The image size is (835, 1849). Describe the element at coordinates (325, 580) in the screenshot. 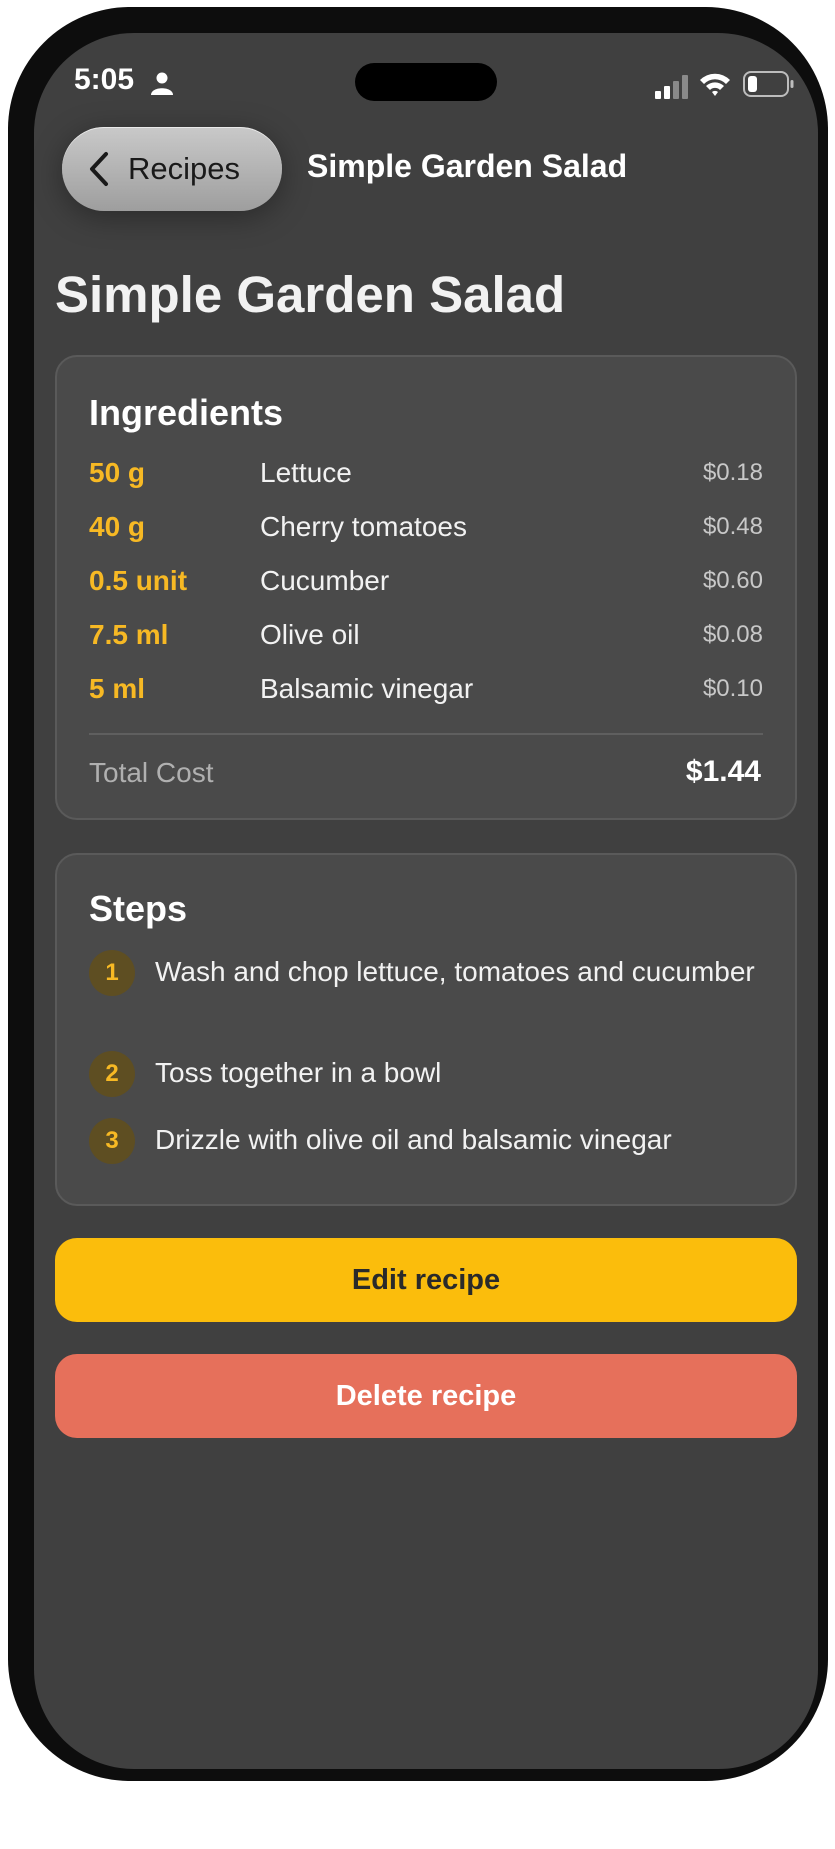

I see `ingredient-name: Cucumber` at that location.